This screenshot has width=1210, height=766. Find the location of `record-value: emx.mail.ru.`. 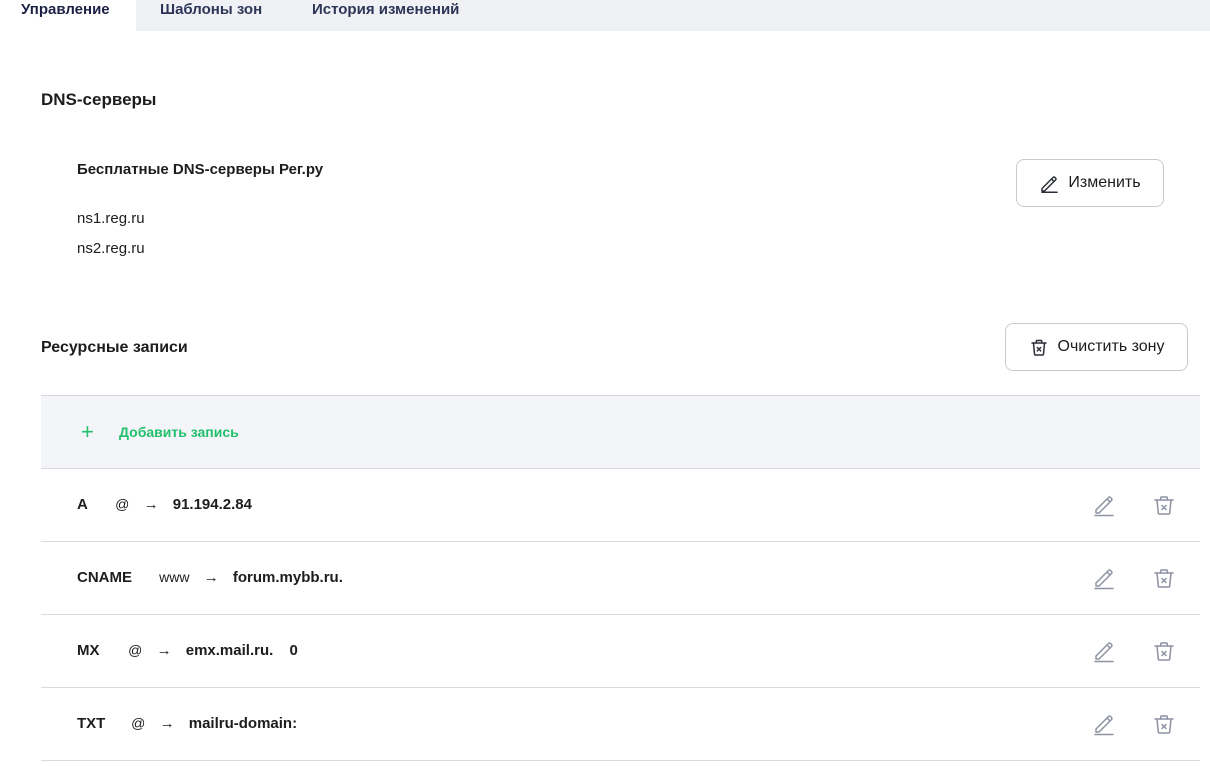

record-value: emx.mail.ru. is located at coordinates (229, 650).